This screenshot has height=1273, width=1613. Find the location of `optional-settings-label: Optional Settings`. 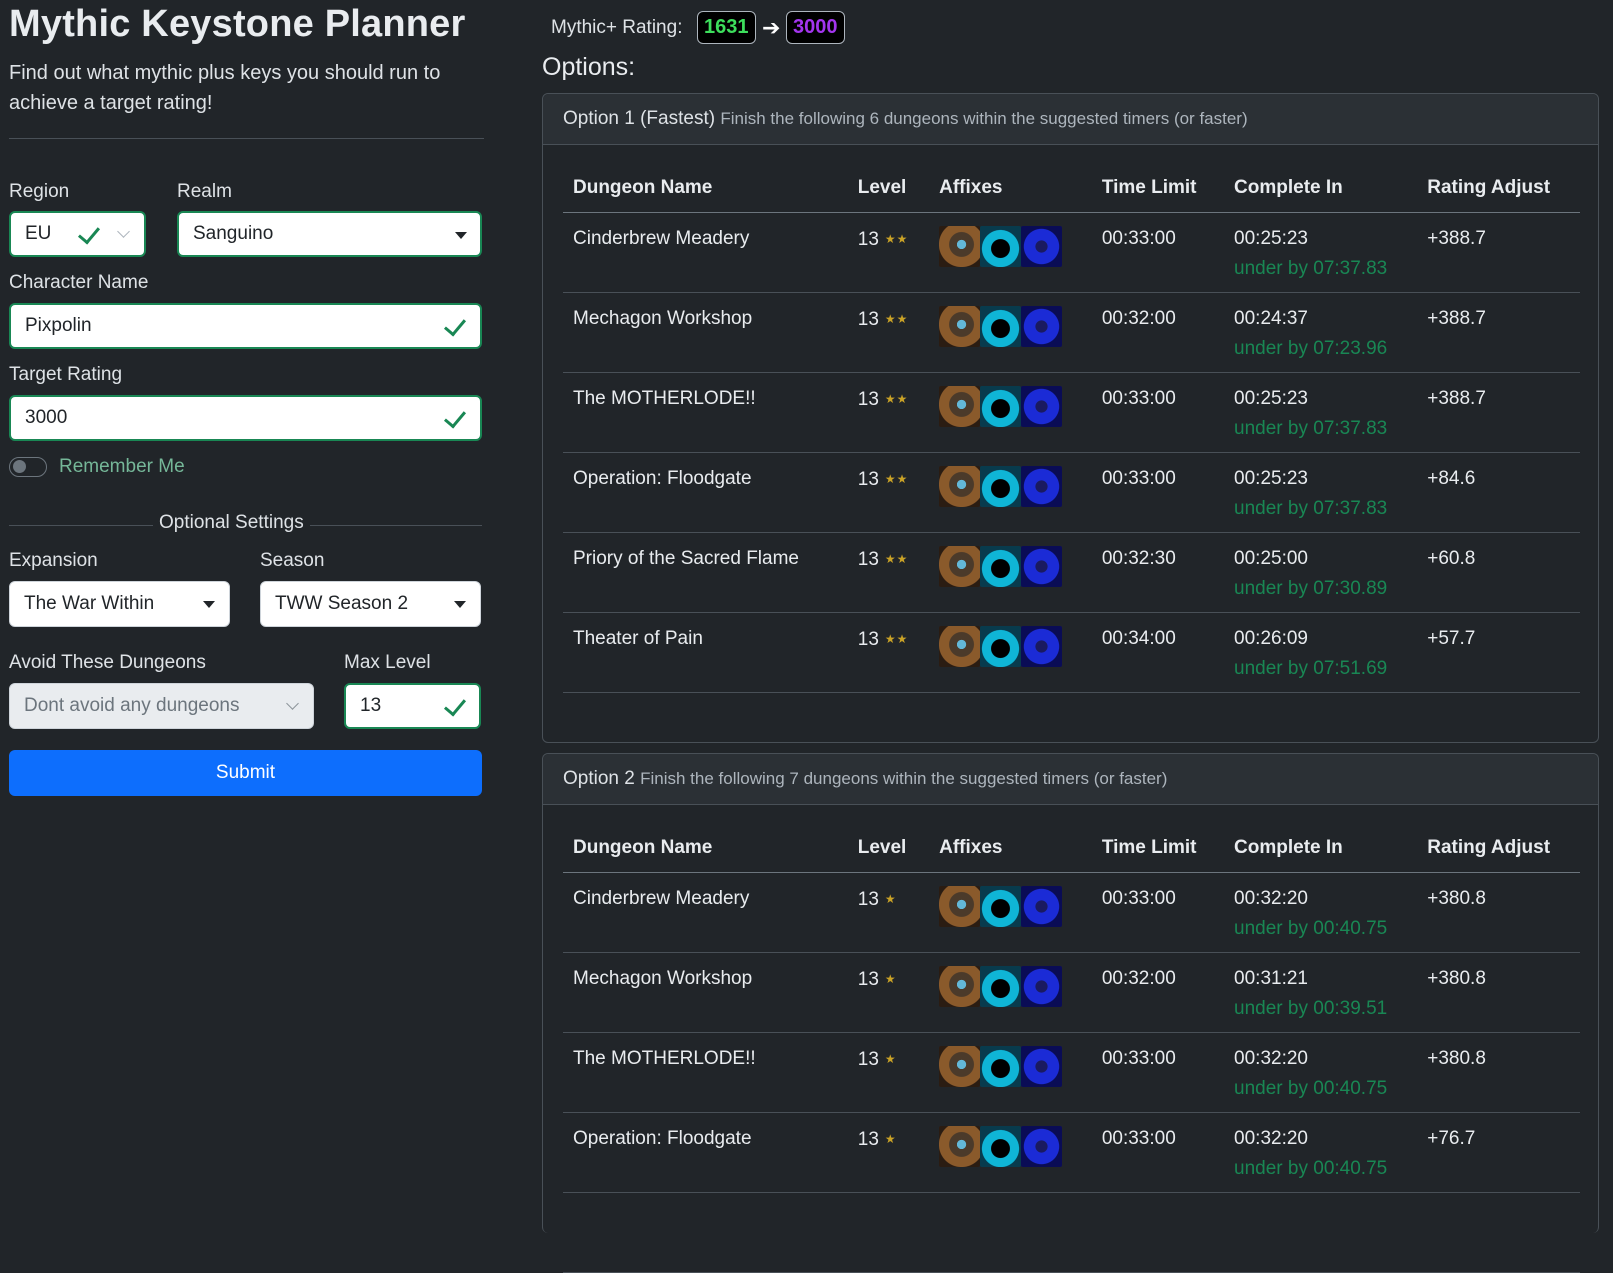

optional-settings-label: Optional Settings is located at coordinates (231, 523).